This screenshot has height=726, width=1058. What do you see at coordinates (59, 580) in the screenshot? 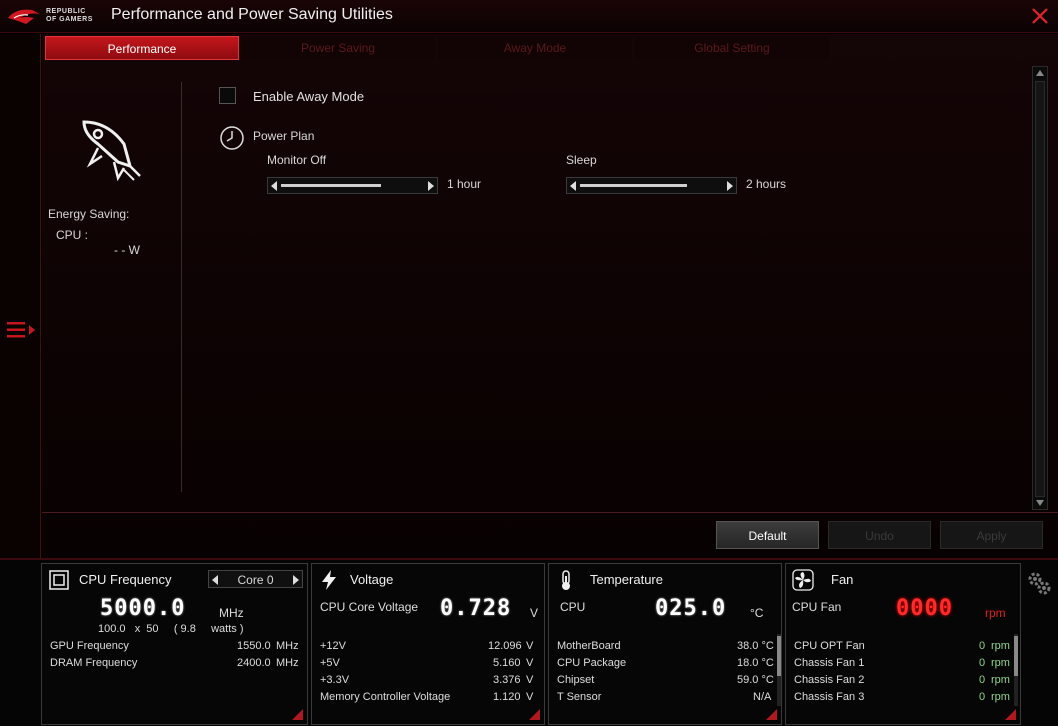
I see `cpu-chip-icon` at bounding box center [59, 580].